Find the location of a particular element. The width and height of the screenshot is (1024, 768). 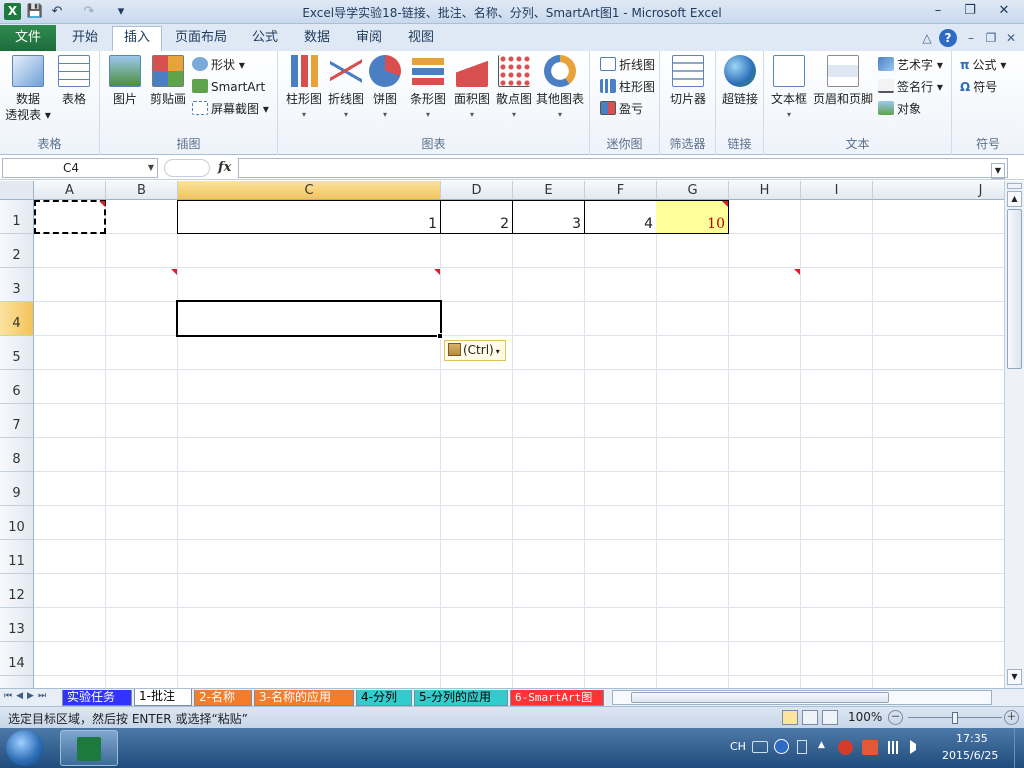

tab-data: 数据 is located at coordinates (317, 39).